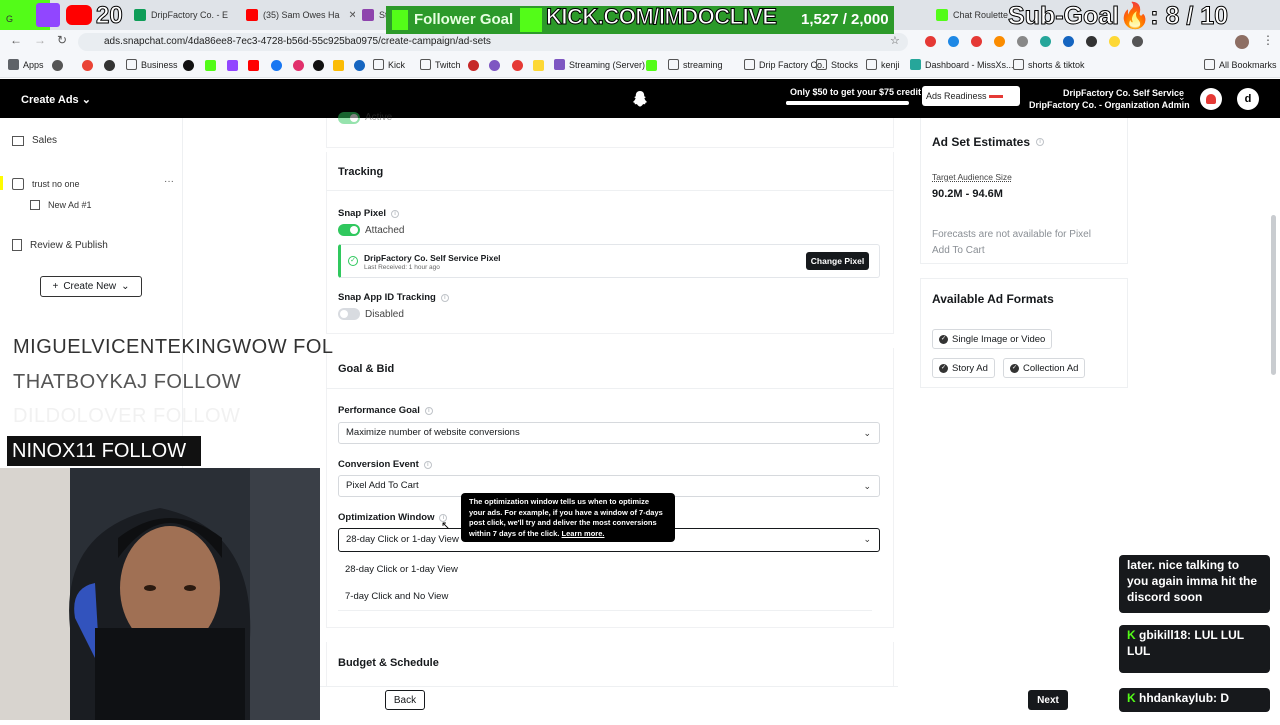 This screenshot has height=725, width=1280. Describe the element at coordinates (1044, 368) in the screenshot. I see `format-chip: ✓ Collection Ad` at that location.